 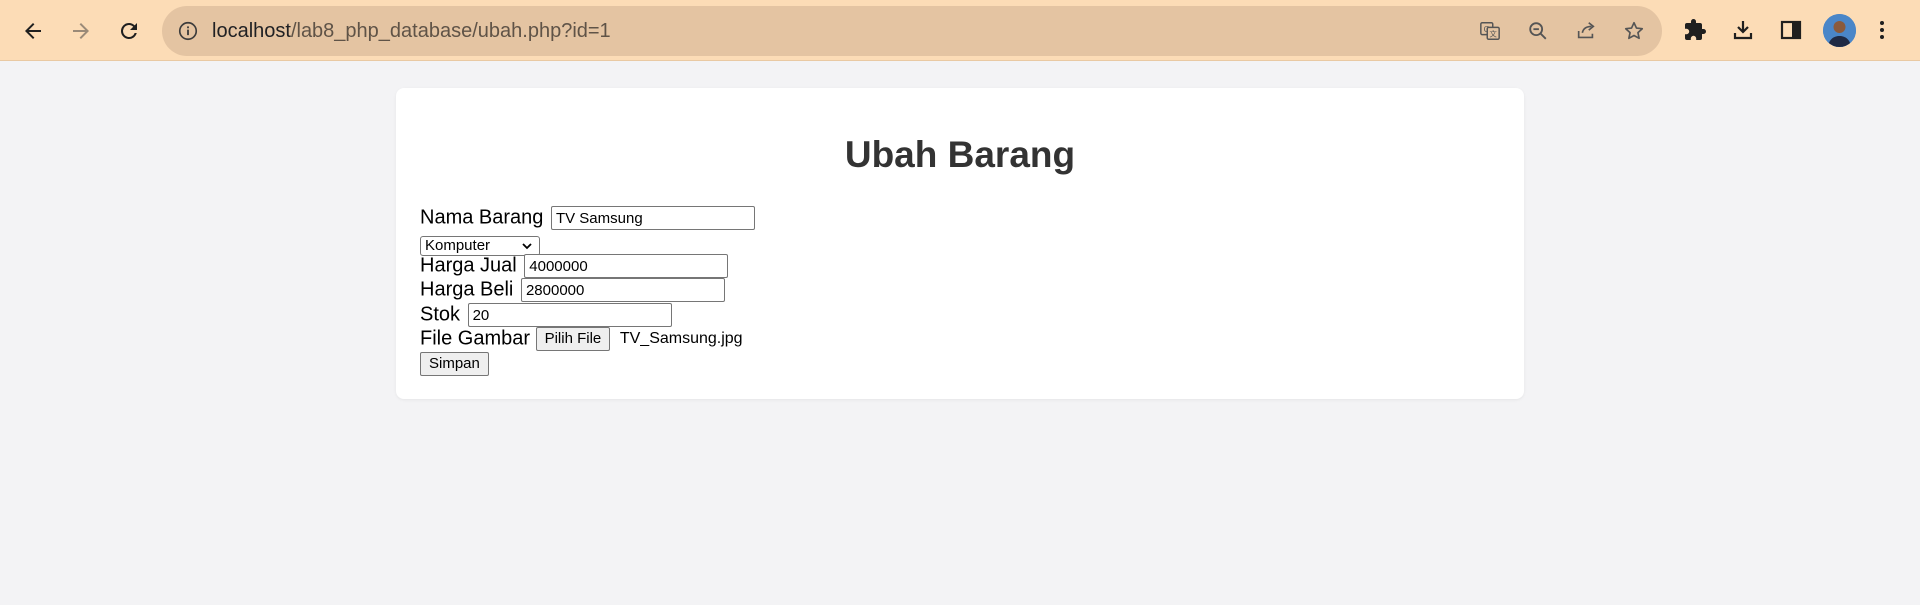 What do you see at coordinates (652, 218) in the screenshot?
I see `nama-barang-input` at bounding box center [652, 218].